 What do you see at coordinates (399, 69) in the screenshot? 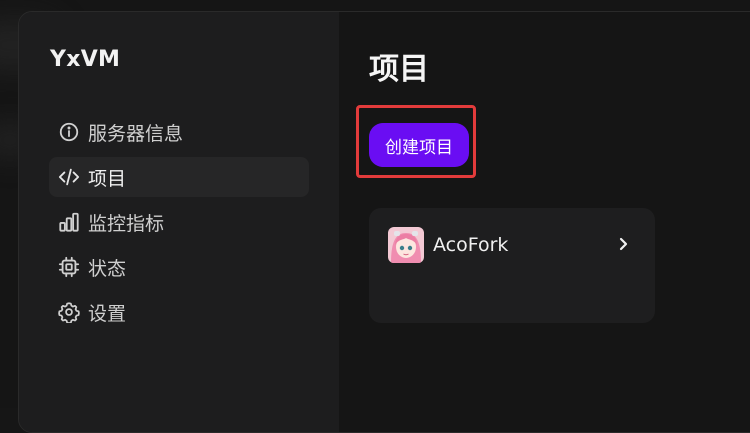
I see `page-title: 项目` at bounding box center [399, 69].